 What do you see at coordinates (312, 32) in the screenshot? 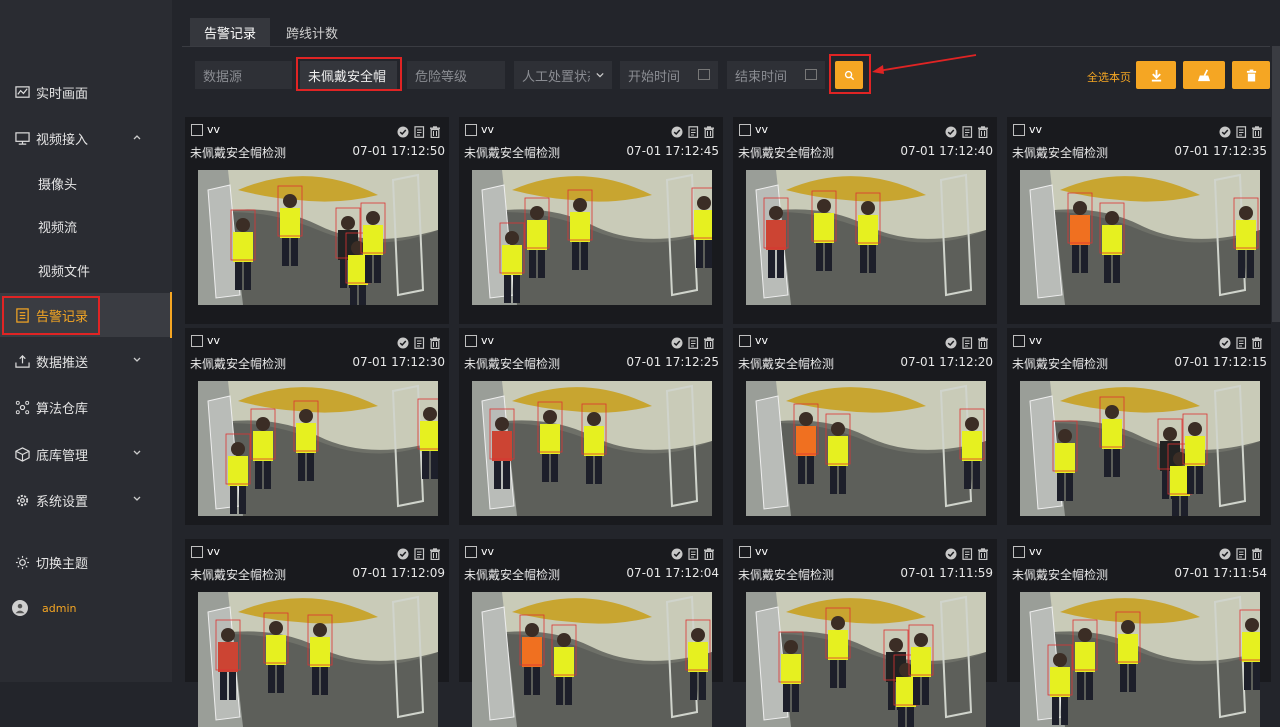
I see `tab-line-crossing-count: 跨线计数` at bounding box center [312, 32].